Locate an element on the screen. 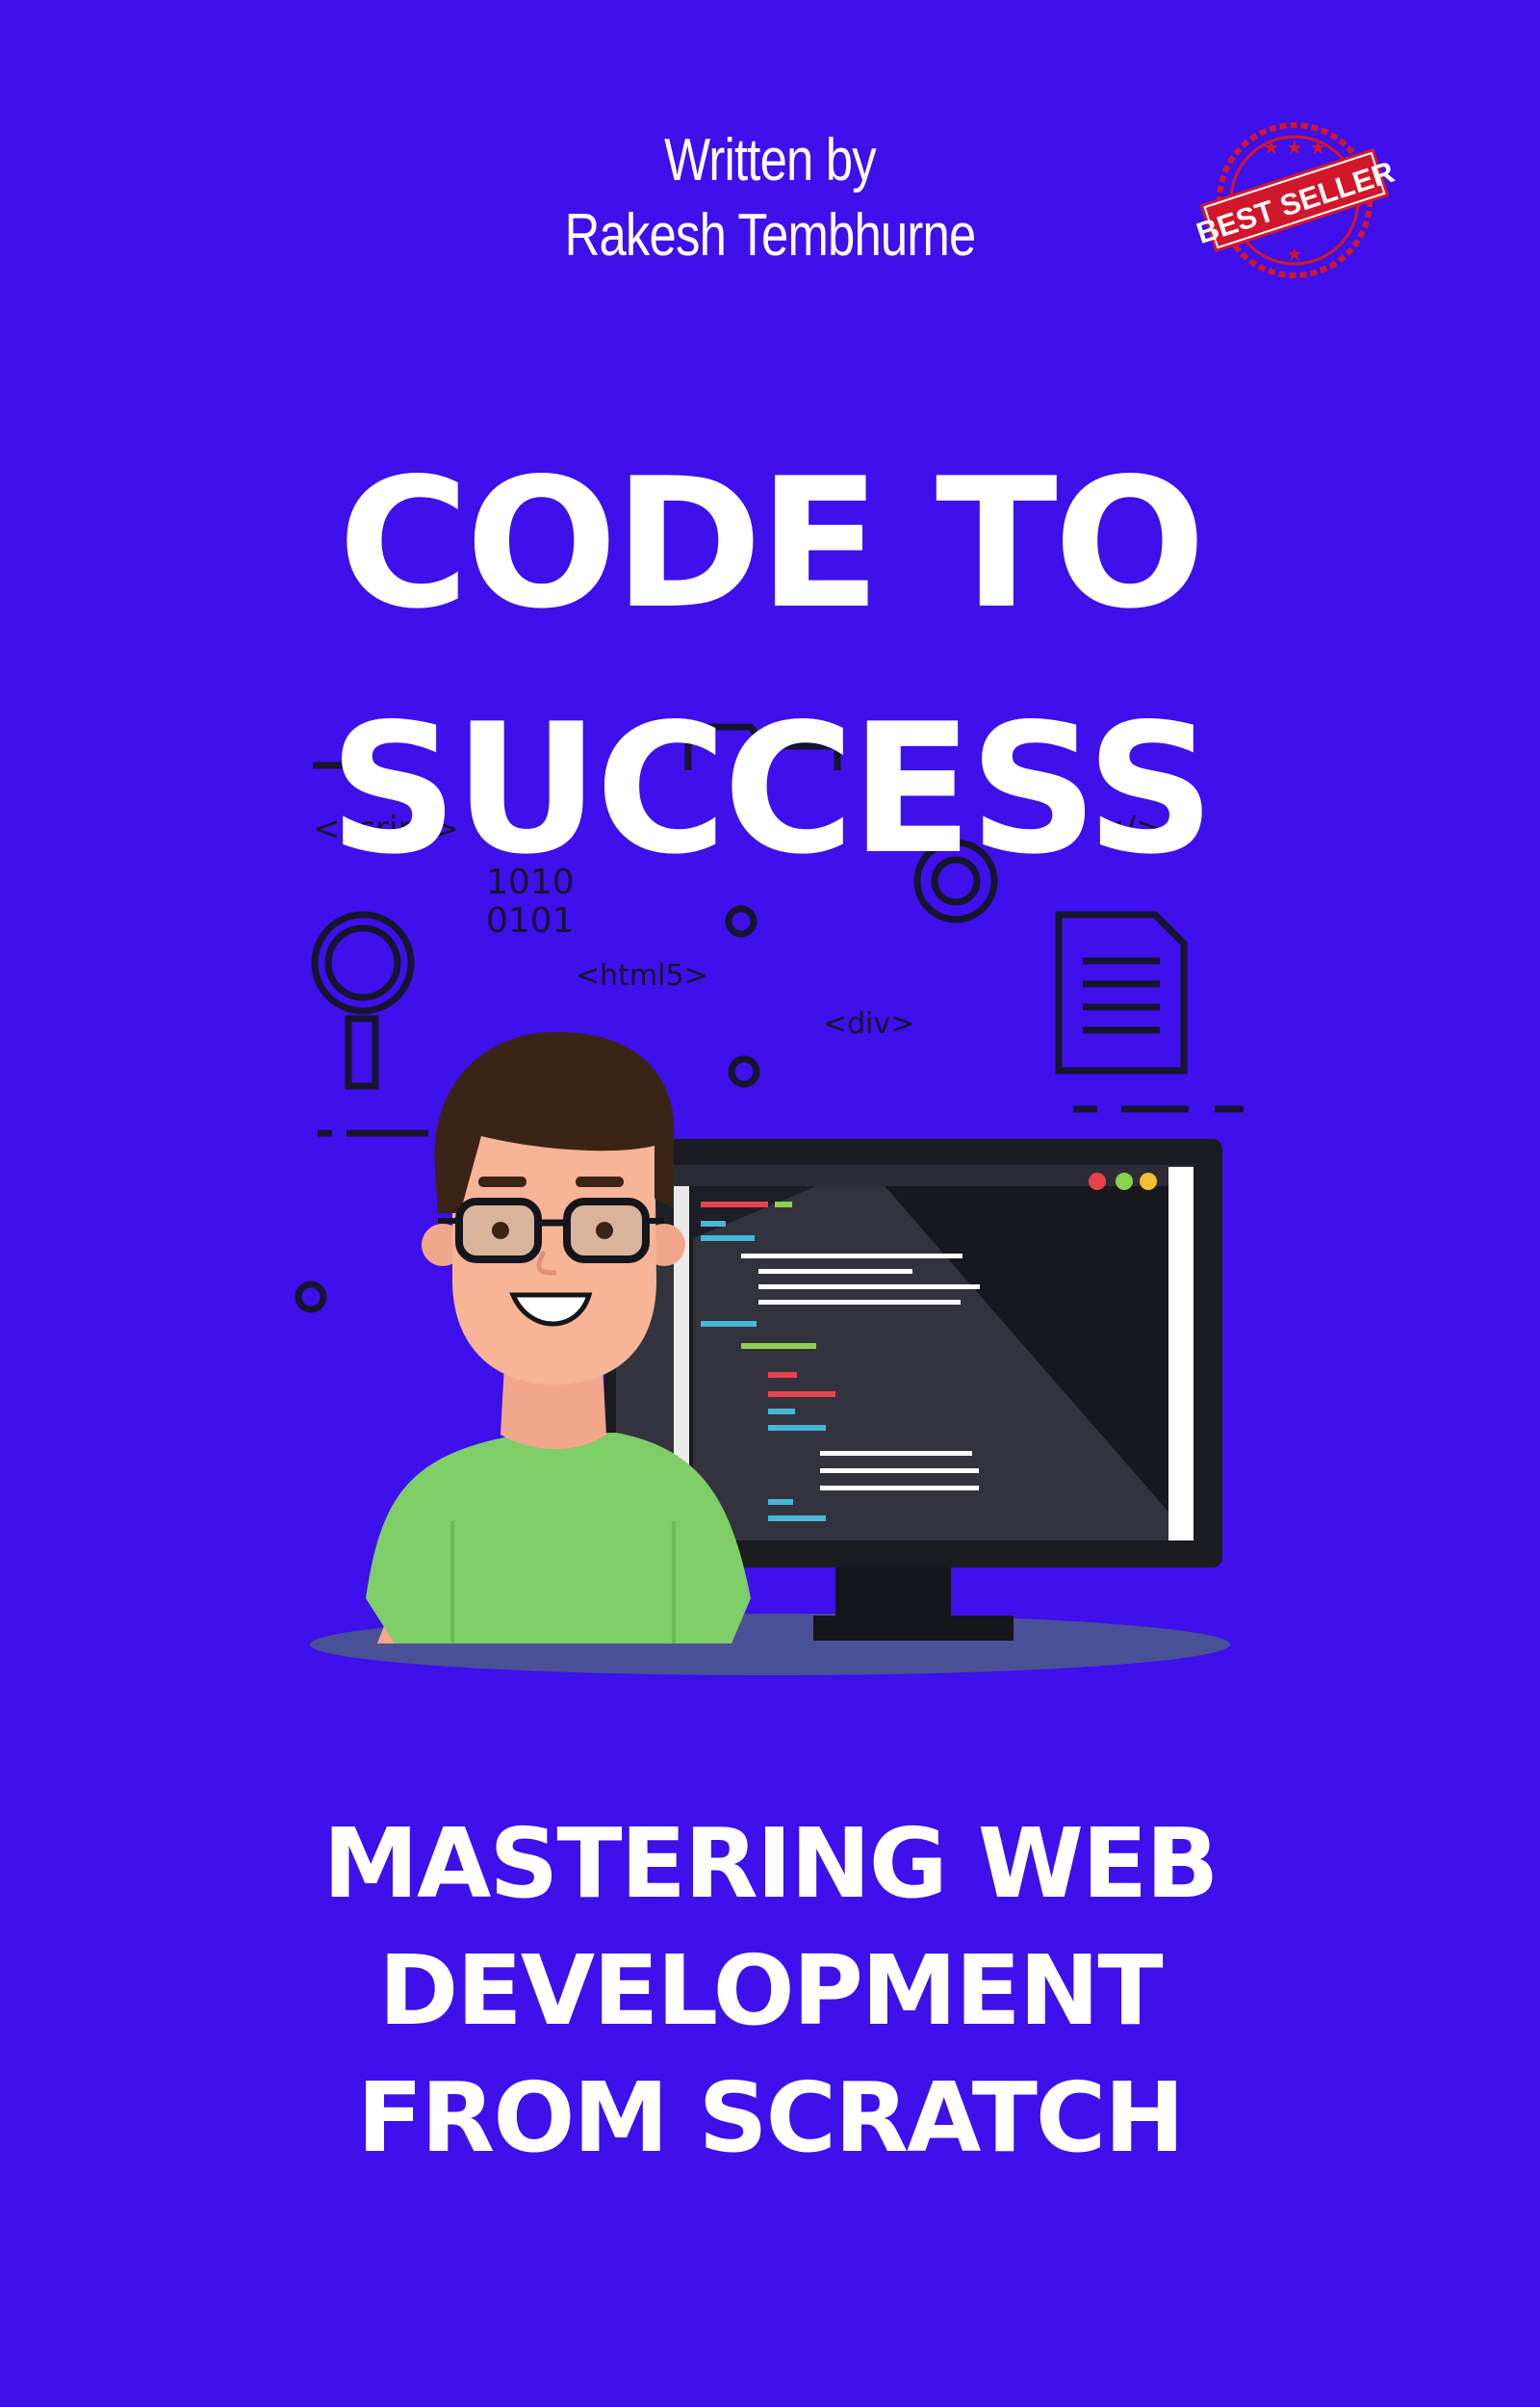 This screenshot has height=2407, width=1540. best-seller-badge: ★ ★ ★ ★ BEST SELLER is located at coordinates (1296, 200).